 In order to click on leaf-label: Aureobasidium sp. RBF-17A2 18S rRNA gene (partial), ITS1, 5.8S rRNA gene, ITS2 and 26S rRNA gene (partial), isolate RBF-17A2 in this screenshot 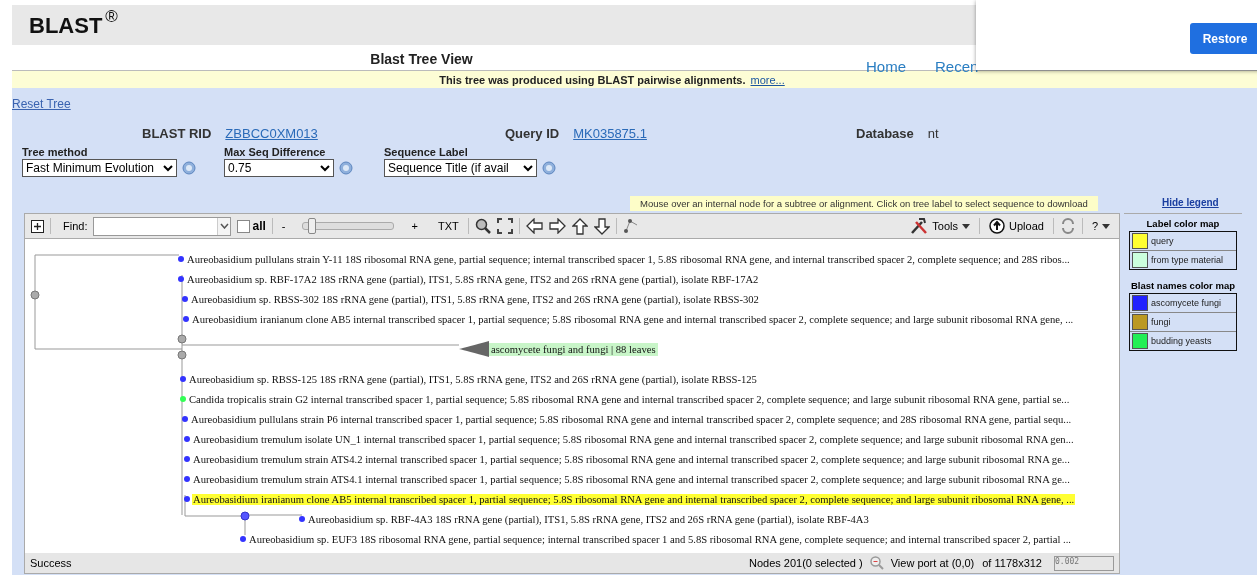, I will do `click(473, 279)`.